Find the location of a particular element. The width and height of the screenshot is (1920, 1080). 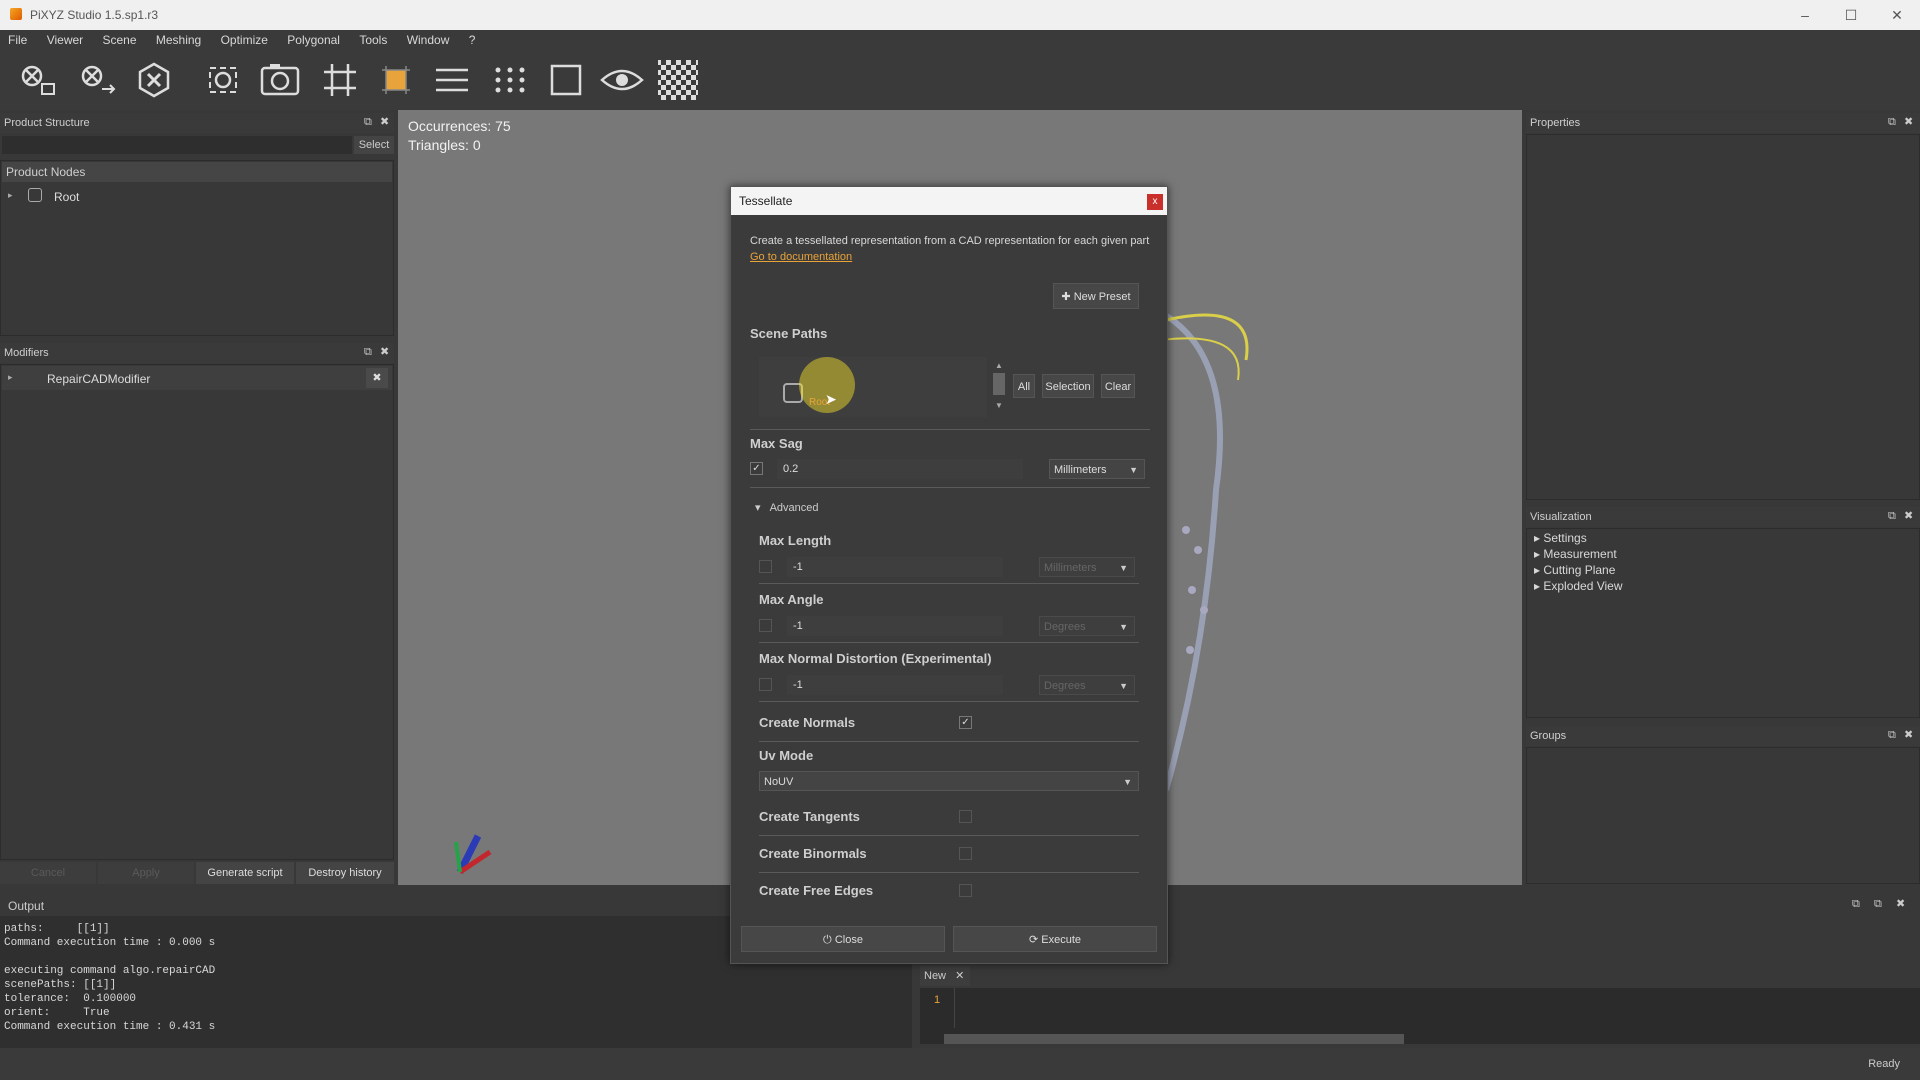

max-angle-unit-select: Degrees ▼ is located at coordinates (1087, 626).